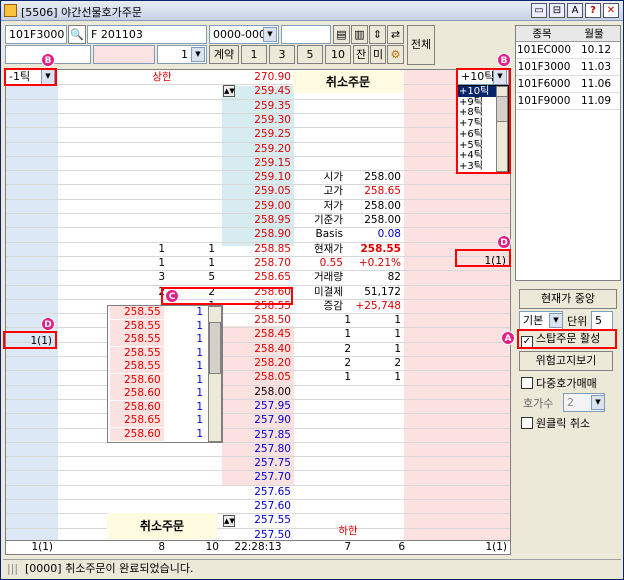 The width and height of the screenshot is (624, 580). Describe the element at coordinates (36, 34) in the screenshot. I see `code-input: 101F3000` at that location.